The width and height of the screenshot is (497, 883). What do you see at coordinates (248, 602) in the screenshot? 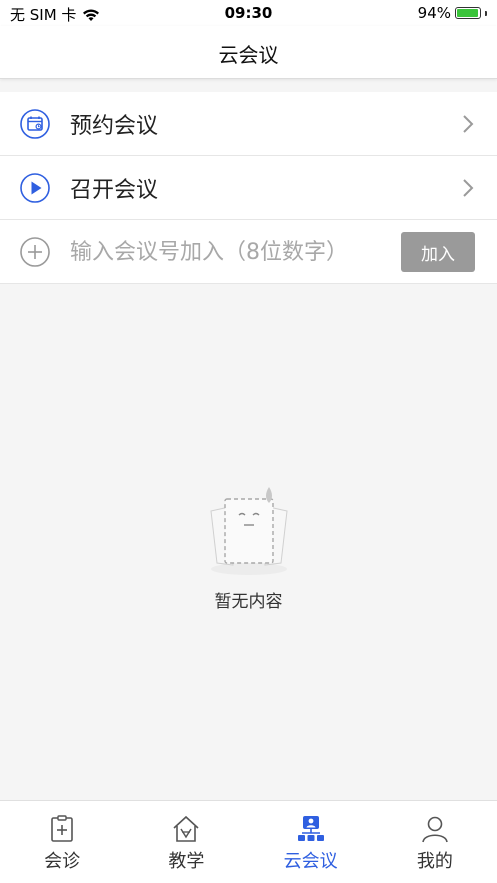
I see `empty-state-text: 暂无内容` at bounding box center [248, 602].